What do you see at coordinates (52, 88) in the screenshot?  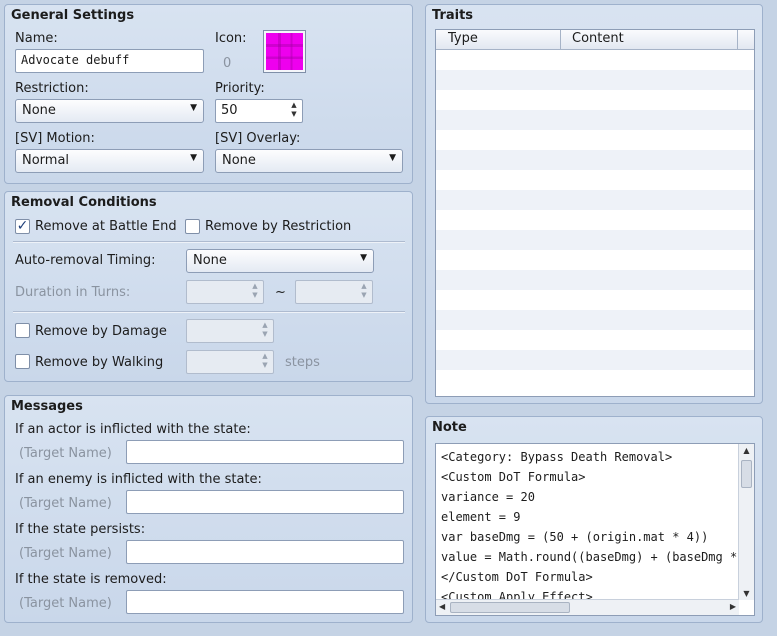 I see `restriction-label: Restriction:` at bounding box center [52, 88].